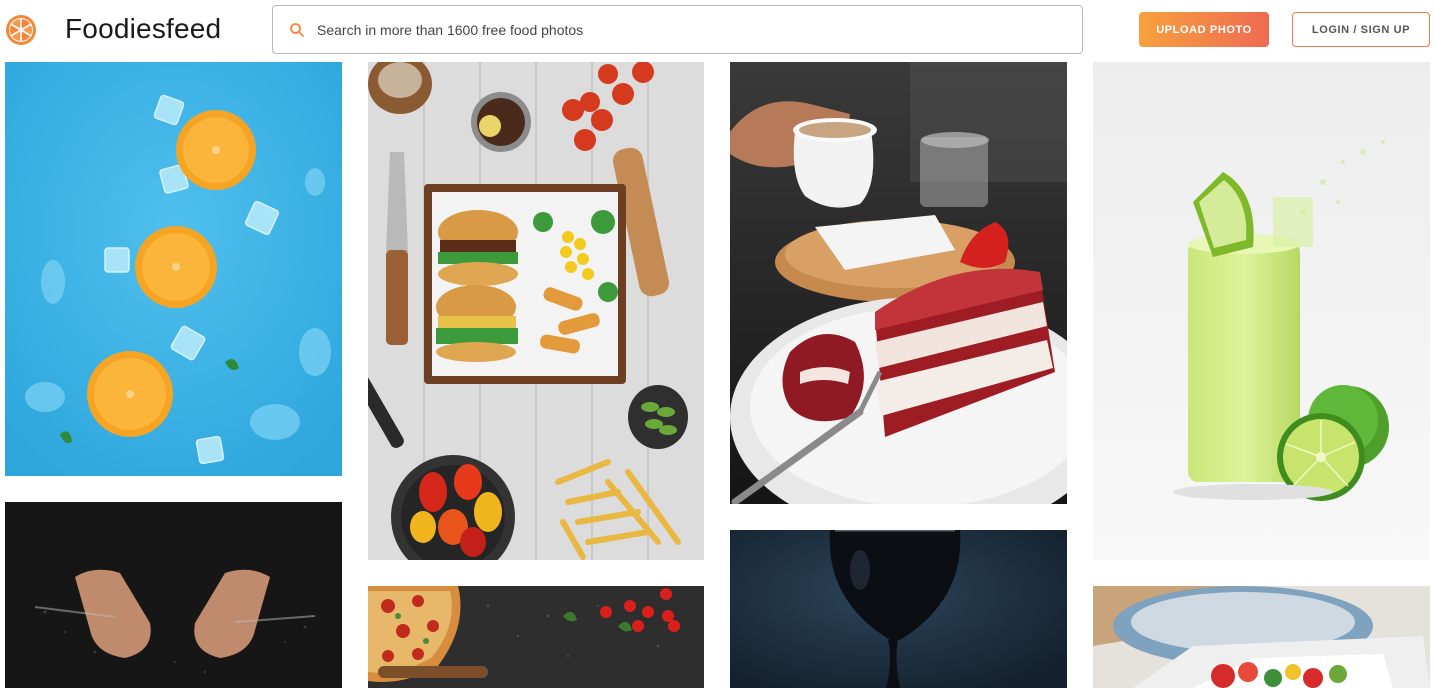  I want to click on salad-bowl-image, so click(1261, 637).